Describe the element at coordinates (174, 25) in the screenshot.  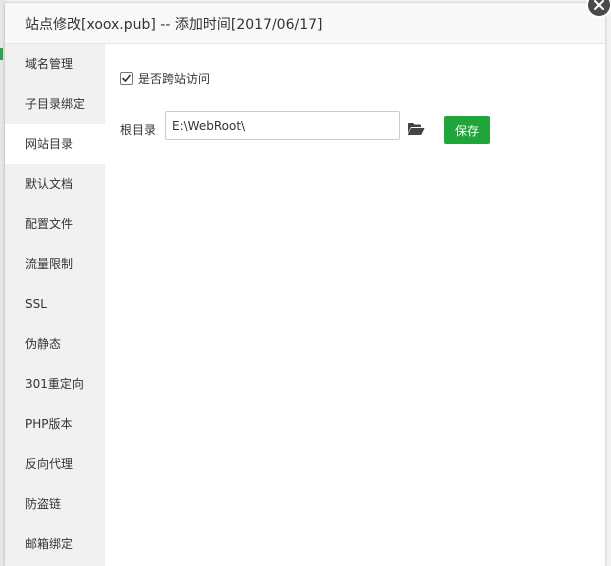
I see `dialog-title: 站点修改[xoox.pub] -- 添加时间[2017/06/17]` at that location.